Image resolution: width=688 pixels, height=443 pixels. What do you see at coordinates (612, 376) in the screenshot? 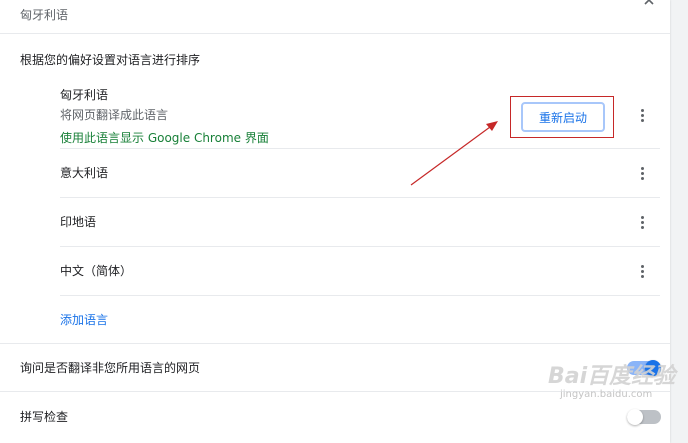
I see `watermark-logo: Bai百度经验` at bounding box center [612, 376].